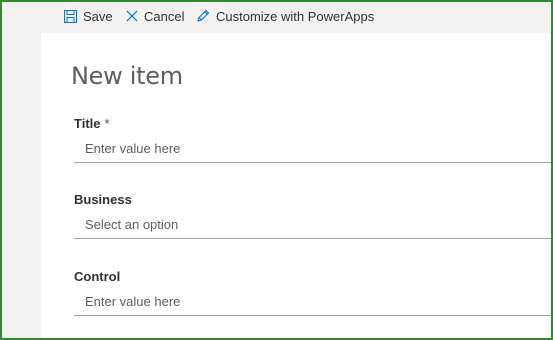 The height and width of the screenshot is (340, 553). I want to click on business-field-label: Business, so click(103, 199).